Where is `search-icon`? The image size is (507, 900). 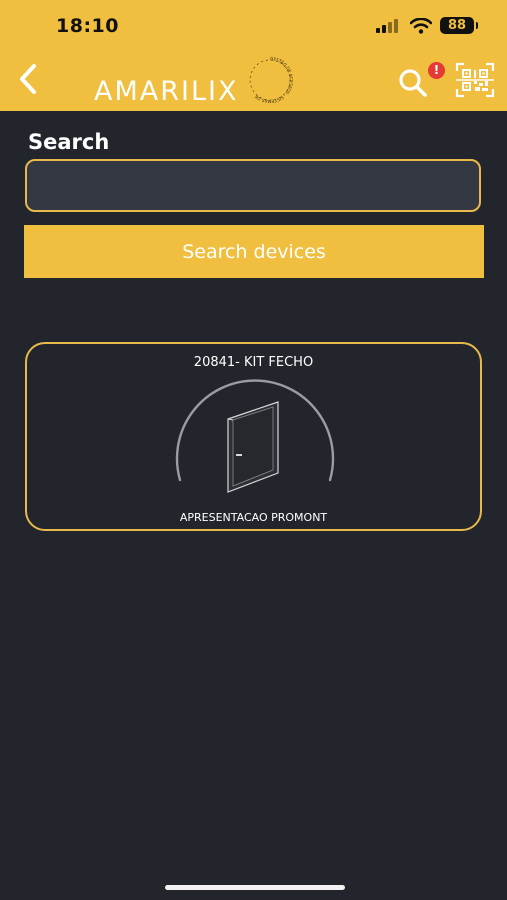
search-icon is located at coordinates (413, 83).